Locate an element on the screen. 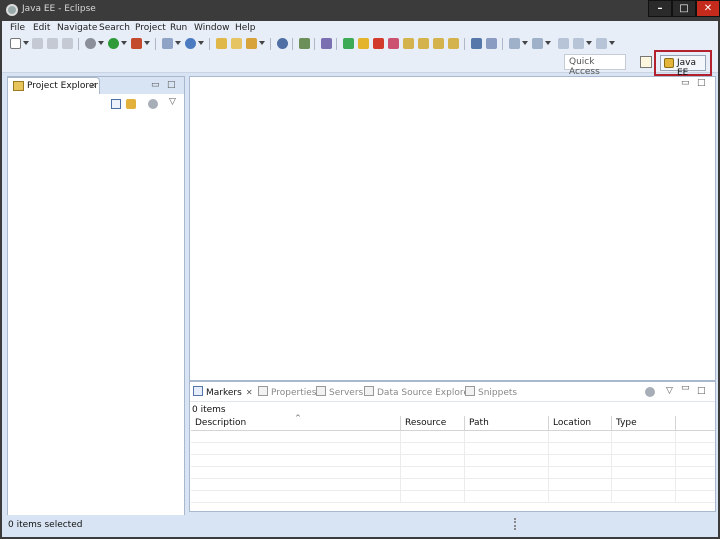 The height and width of the screenshot is (539, 720). tab-properties: Properties is located at coordinates (287, 392).